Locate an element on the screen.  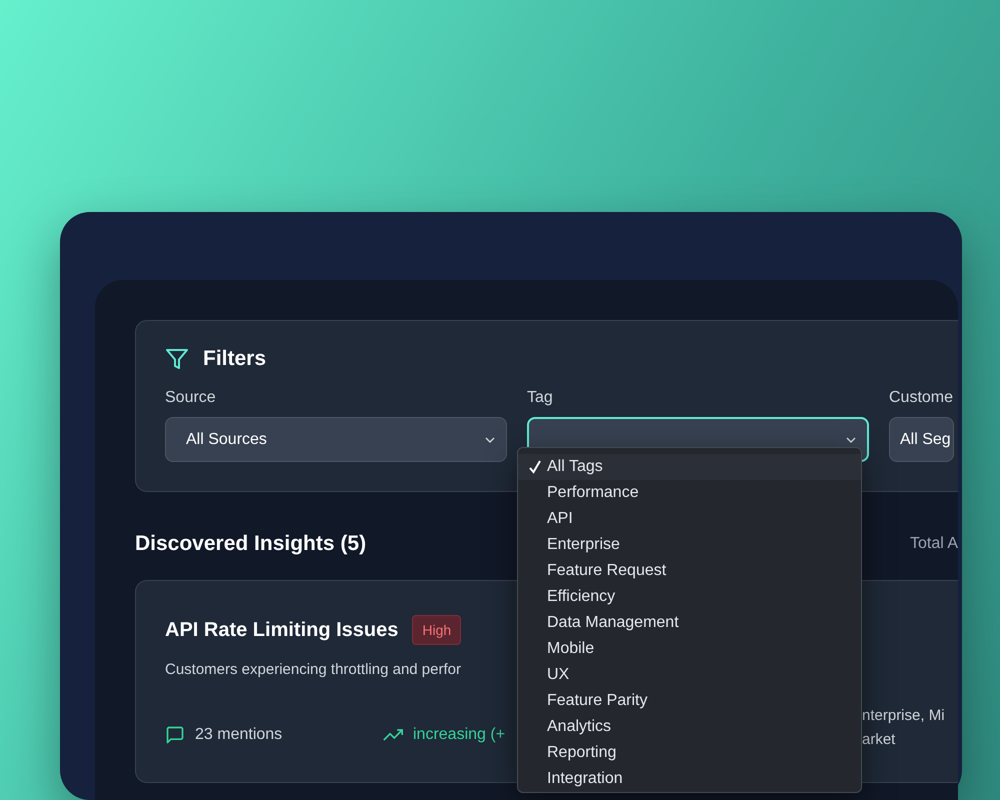
dropdown-option: Integration is located at coordinates (689, 779).